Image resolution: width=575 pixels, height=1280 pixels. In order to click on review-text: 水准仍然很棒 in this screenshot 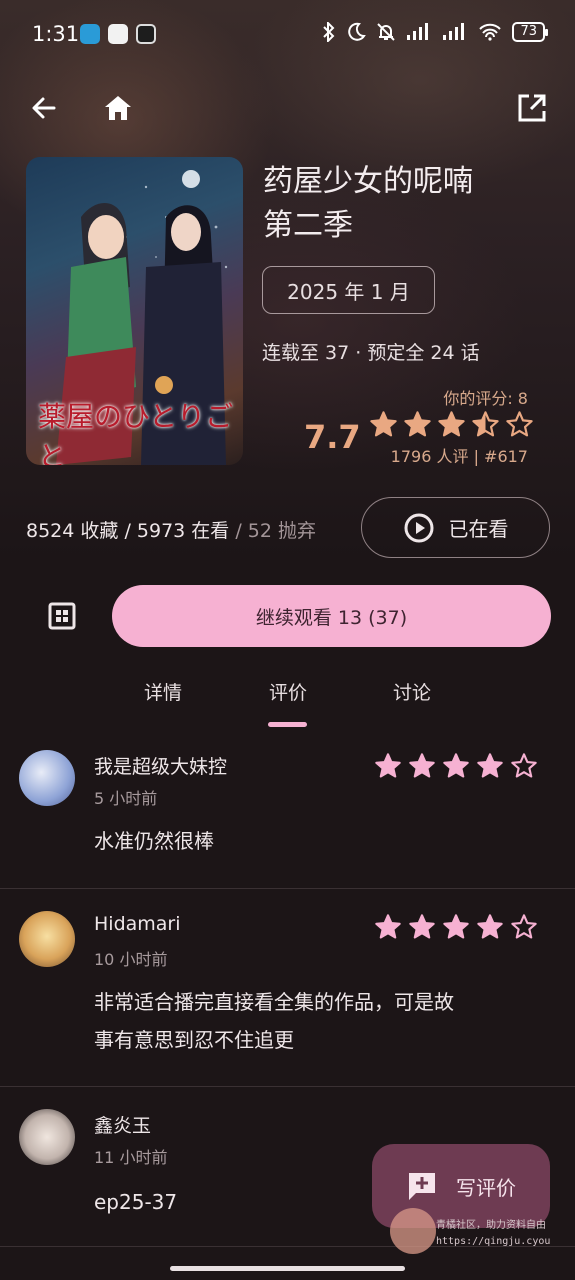, I will do `click(319, 841)`.